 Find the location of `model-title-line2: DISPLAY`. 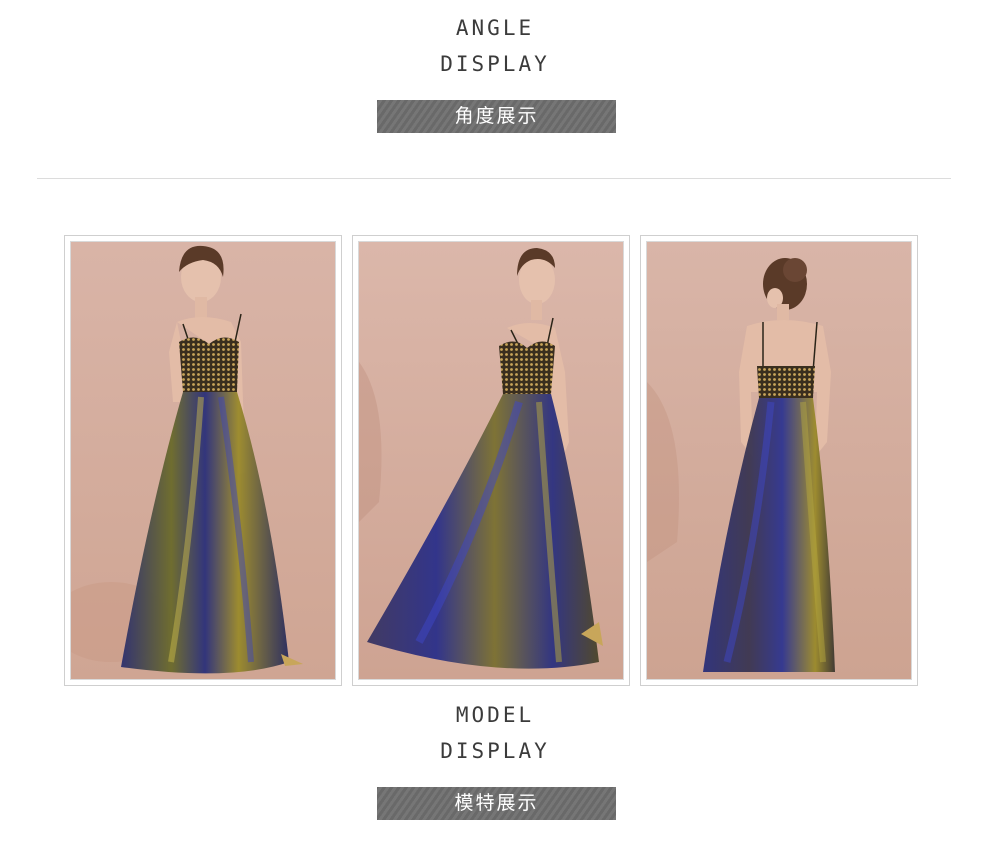

model-title-line2: DISPLAY is located at coordinates (495, 751).